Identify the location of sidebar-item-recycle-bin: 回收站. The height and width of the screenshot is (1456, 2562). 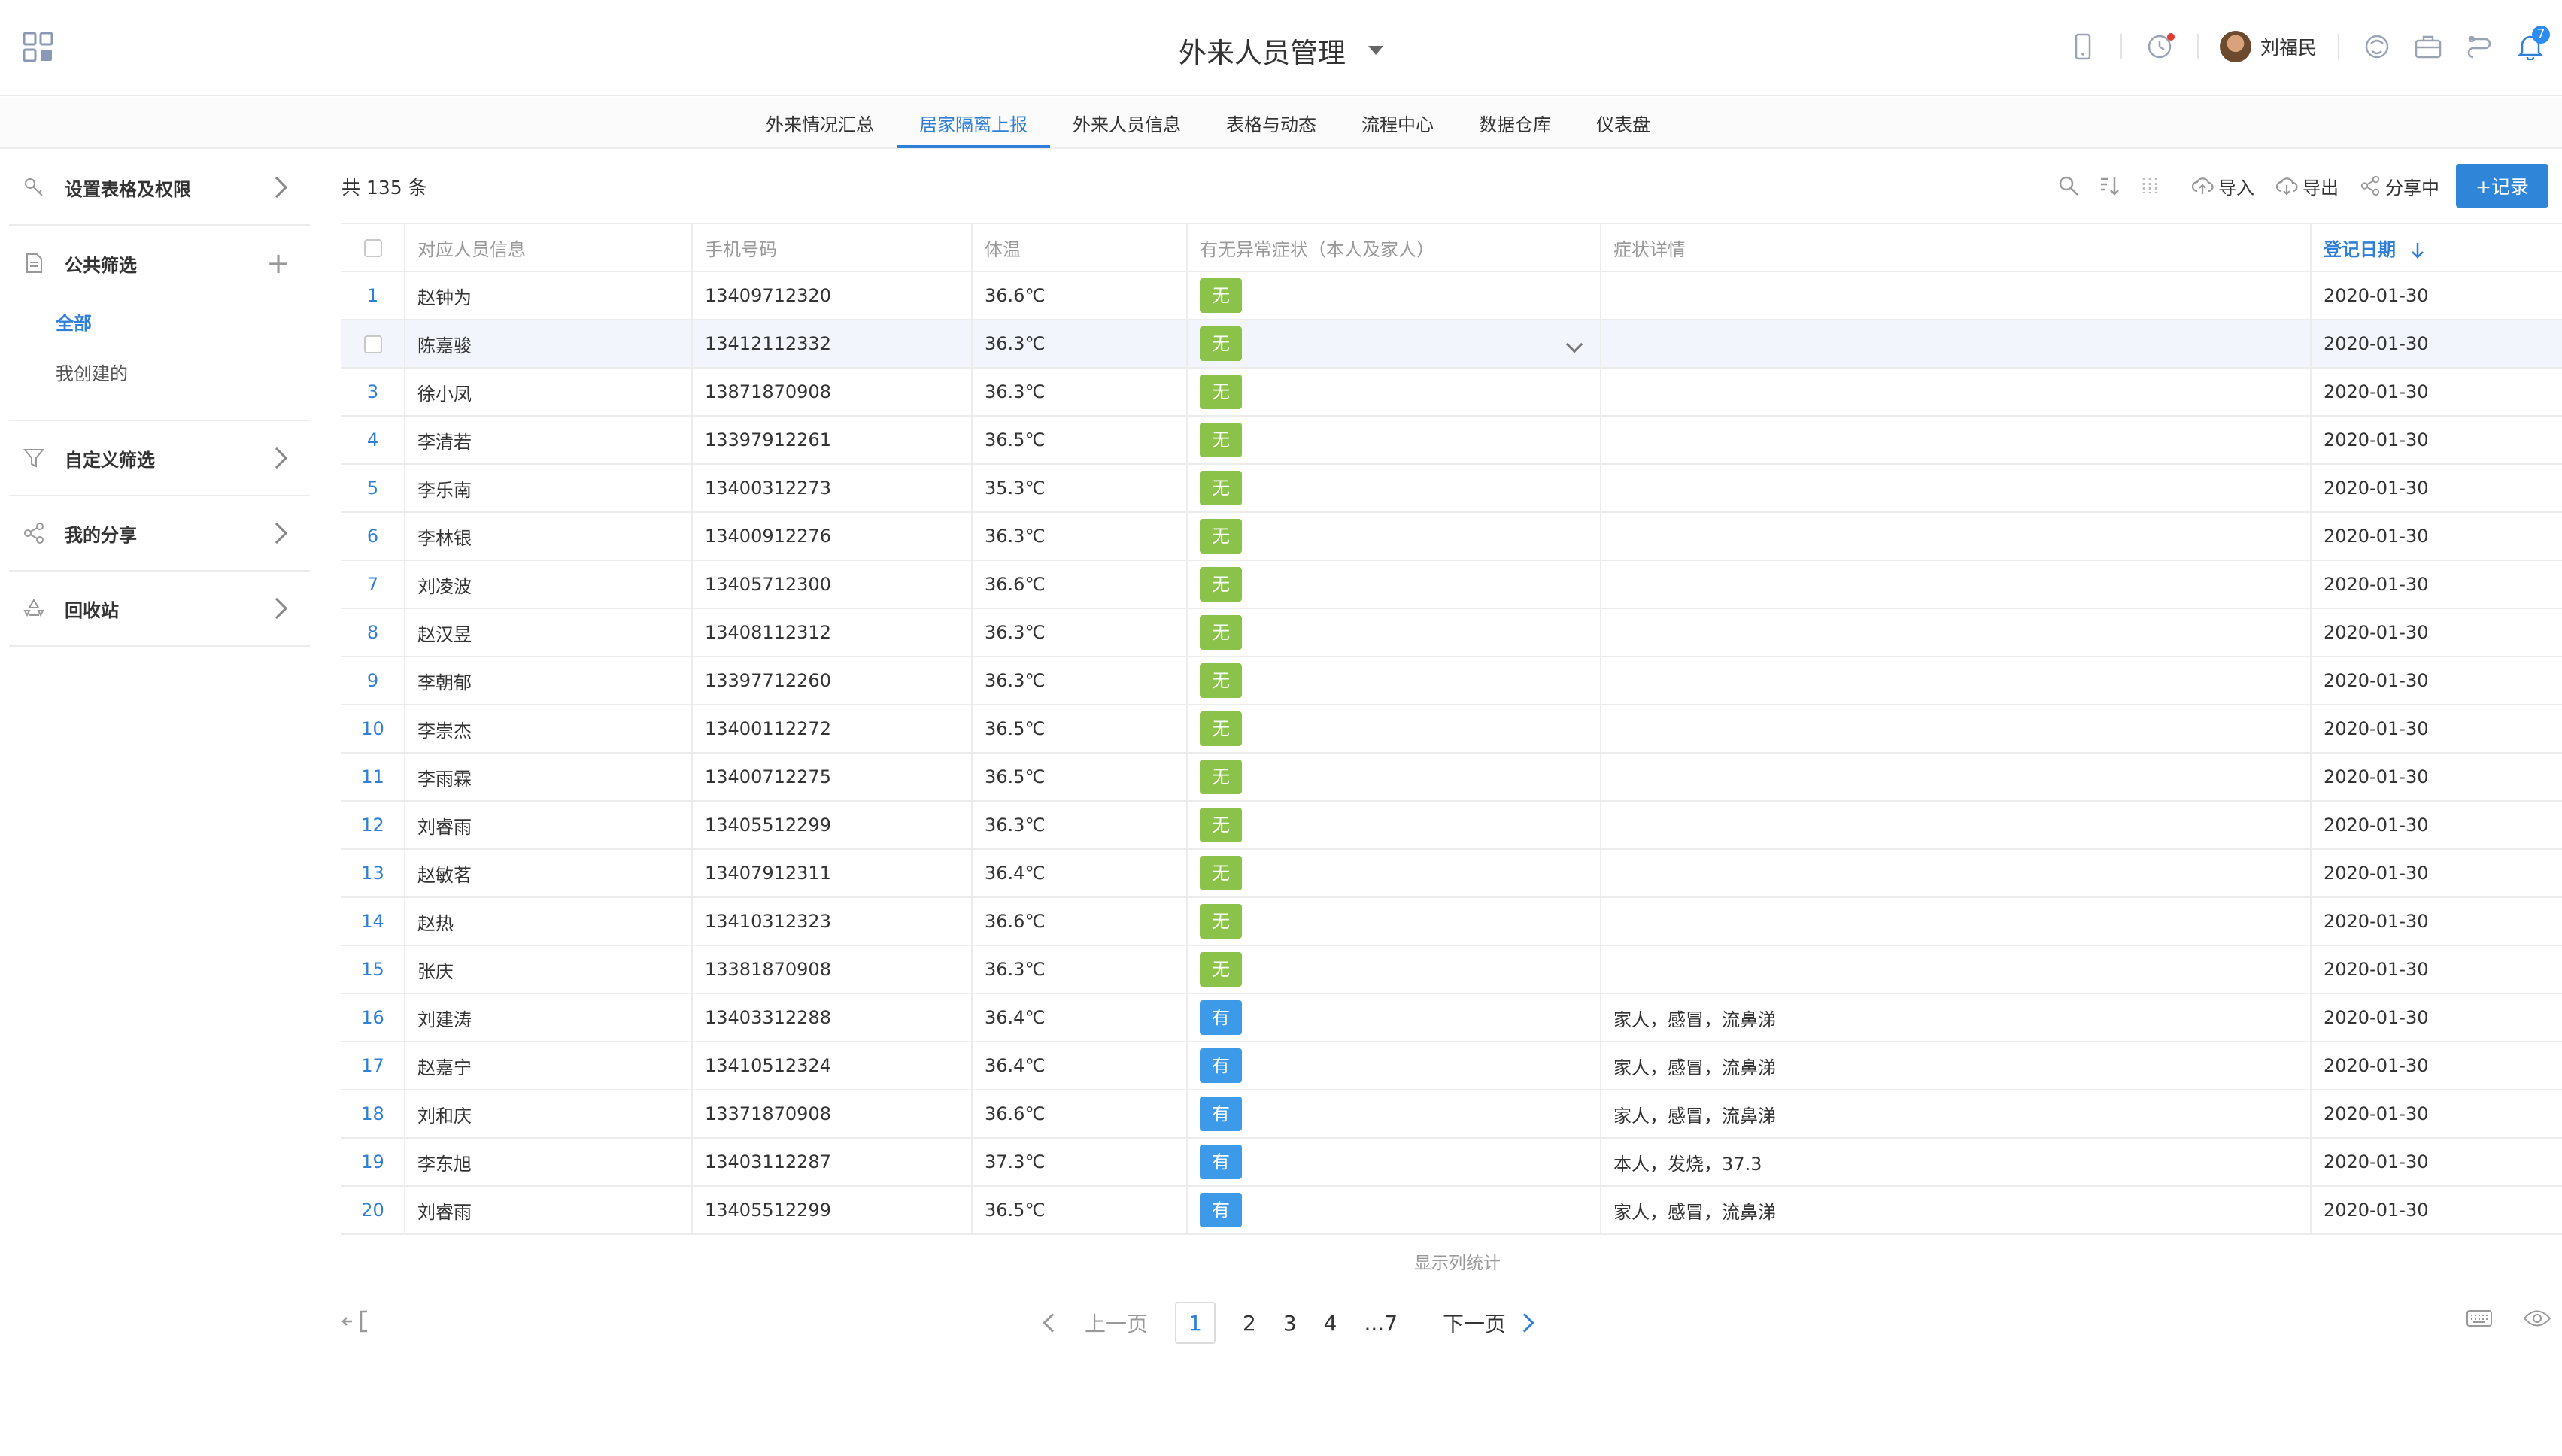
(159, 609).